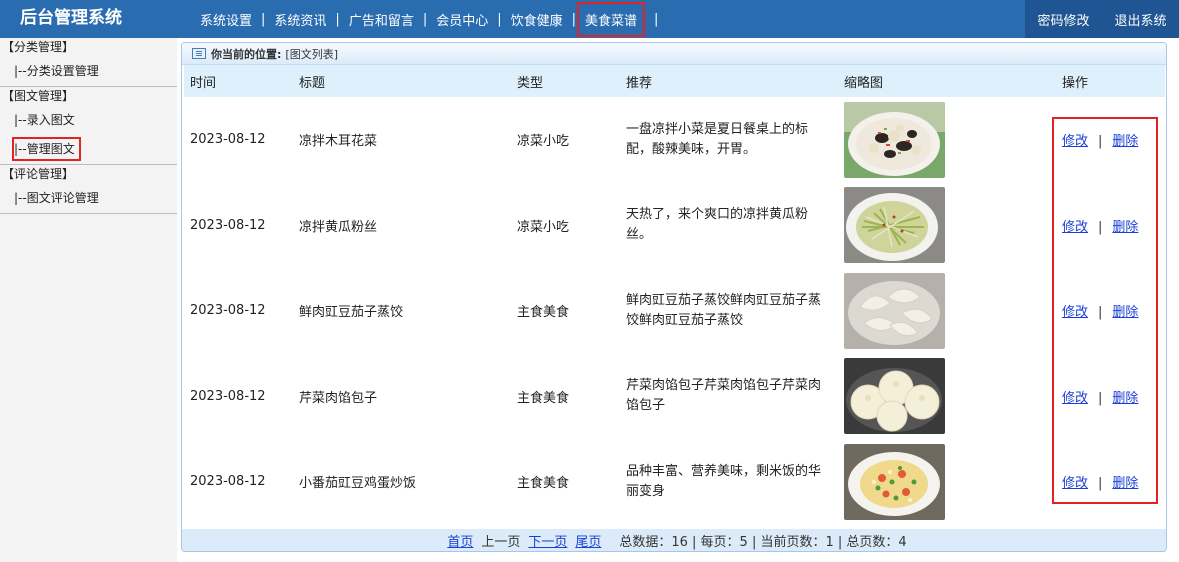 The image size is (1179, 562). I want to click on cell-title: 凉拌黄瓜粉丝, so click(338, 227).